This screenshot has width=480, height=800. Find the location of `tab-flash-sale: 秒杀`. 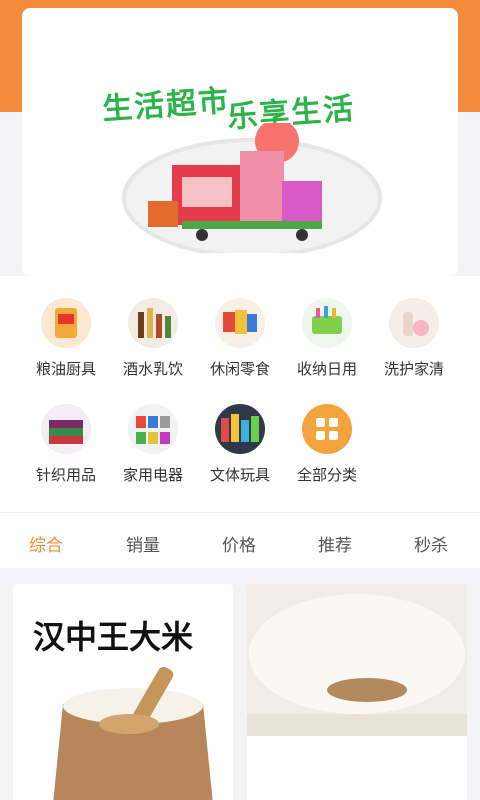

tab-flash-sale: 秒杀 is located at coordinates (431, 543).